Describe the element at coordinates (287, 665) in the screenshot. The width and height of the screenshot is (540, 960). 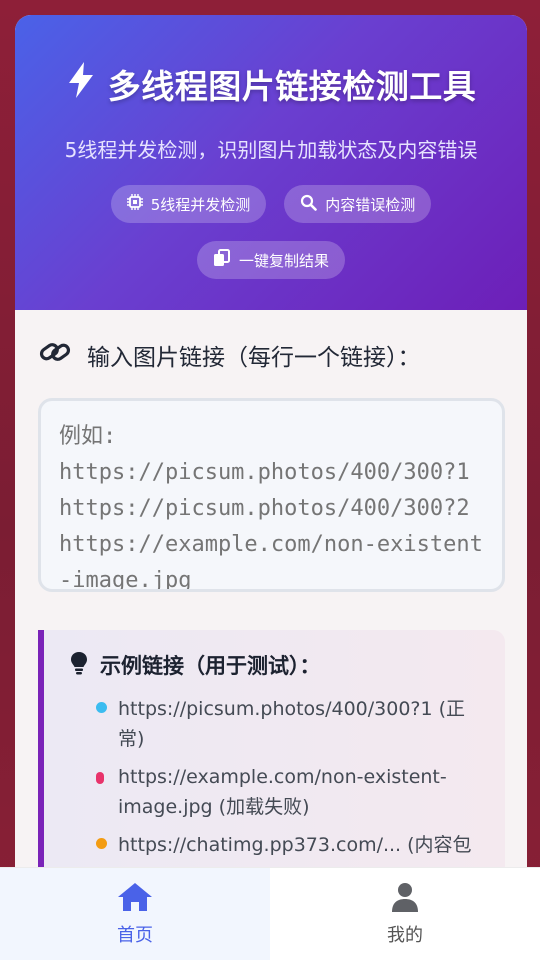
I see `examples-title: 示例链接（用于测试）：` at that location.